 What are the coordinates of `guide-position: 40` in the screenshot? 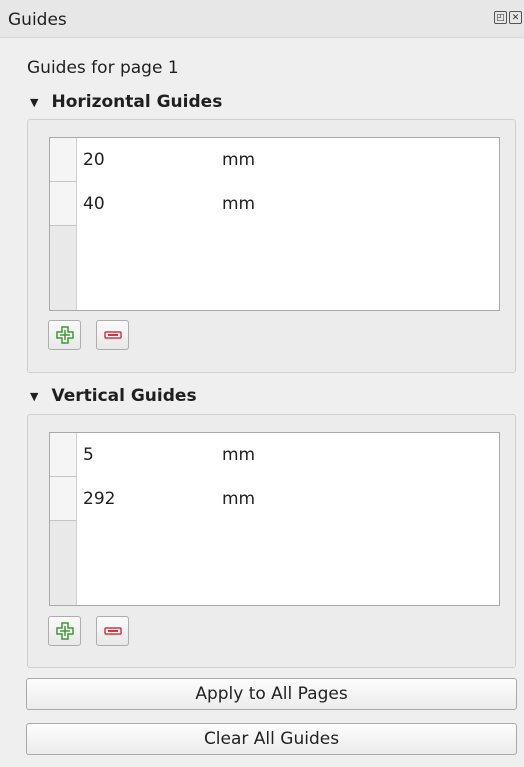 It's located at (94, 204).